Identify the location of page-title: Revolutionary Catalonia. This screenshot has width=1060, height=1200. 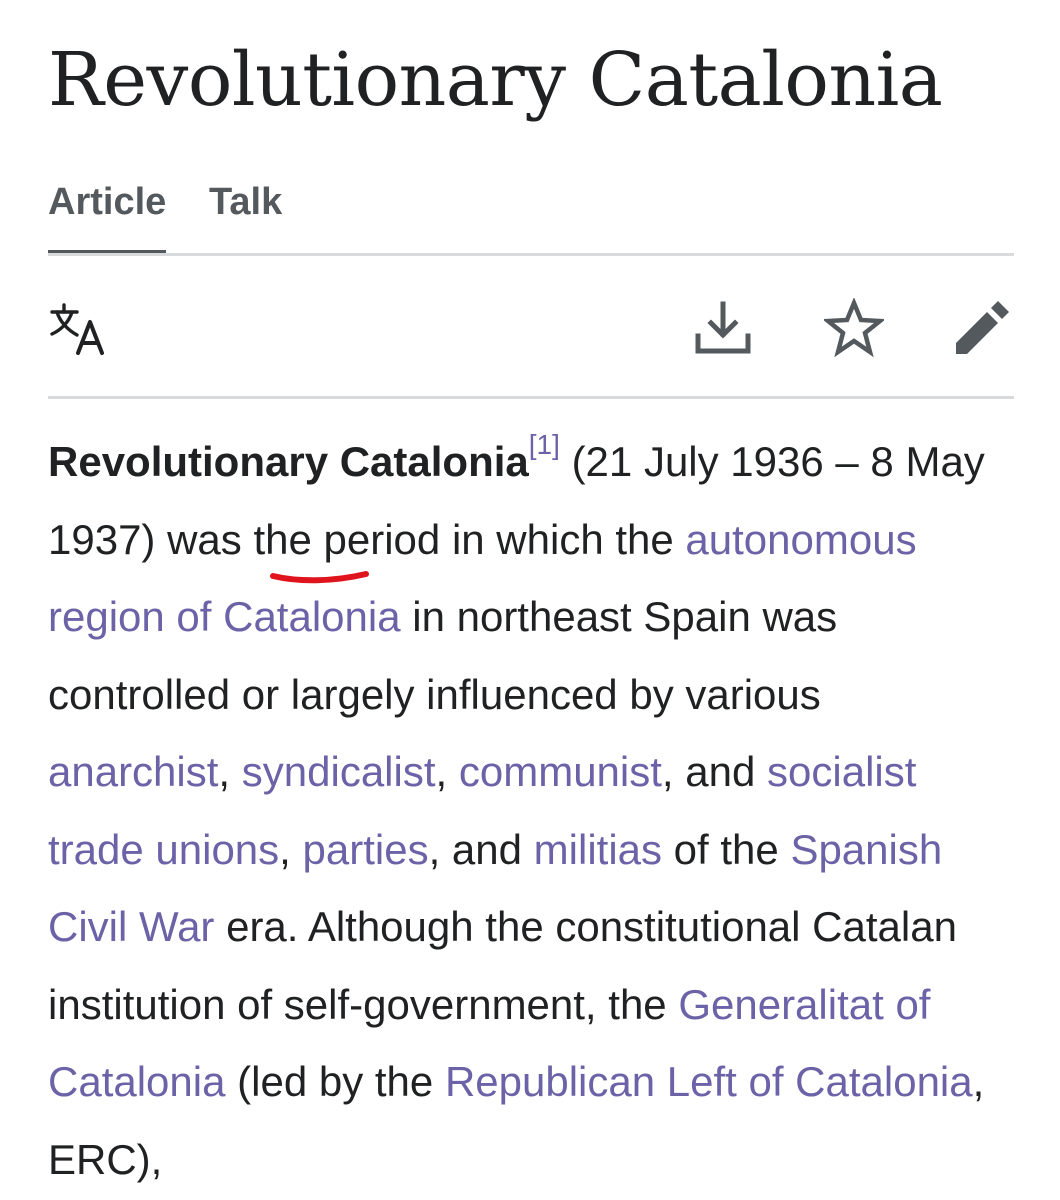
(495, 80).